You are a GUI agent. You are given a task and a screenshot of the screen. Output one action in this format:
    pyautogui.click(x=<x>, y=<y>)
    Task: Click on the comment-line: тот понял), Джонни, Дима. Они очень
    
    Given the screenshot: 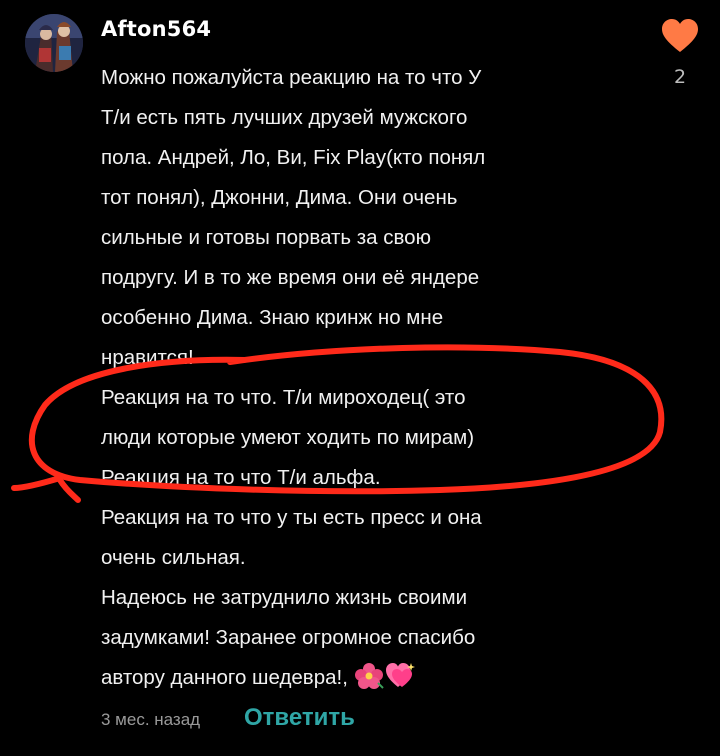 What is the action you would take?
    pyautogui.click(x=279, y=197)
    